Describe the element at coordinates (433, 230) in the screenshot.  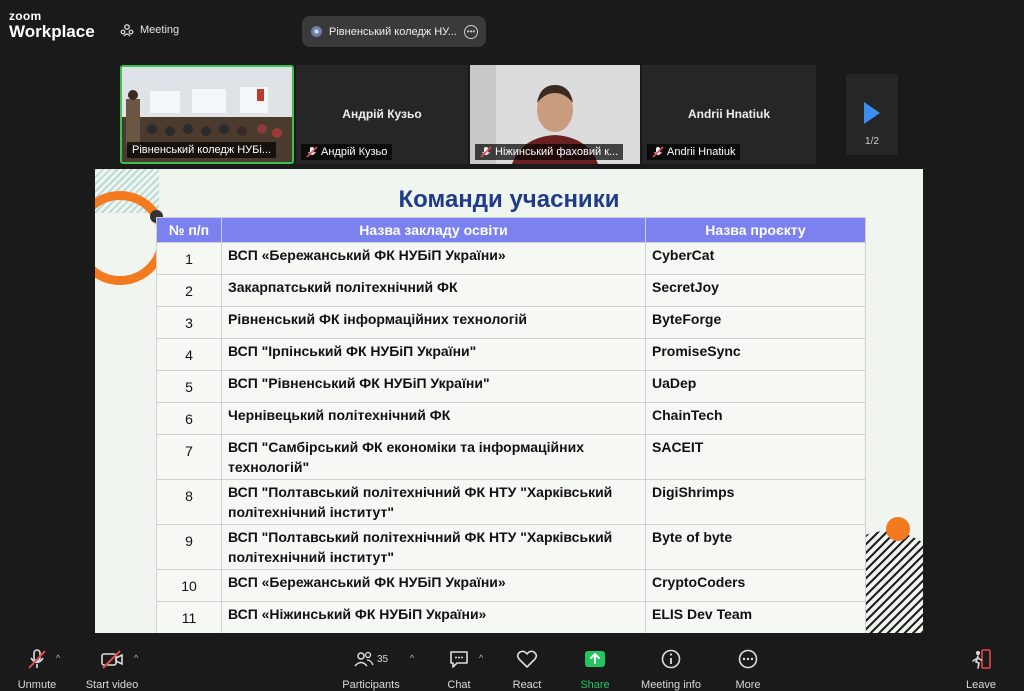
I see `header-school: Назва закладу освіти` at that location.